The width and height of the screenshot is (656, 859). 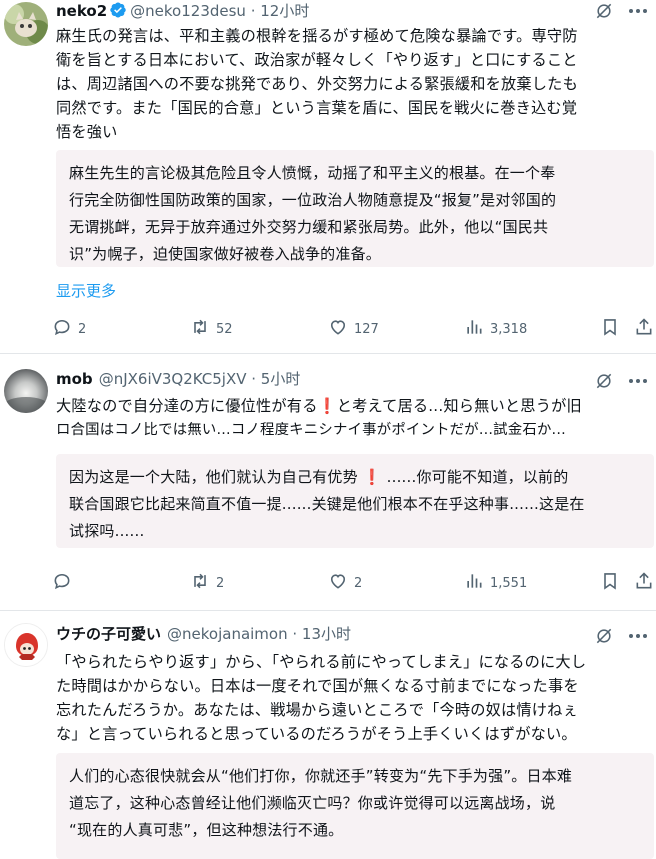 What do you see at coordinates (366, 329) in the screenshot?
I see `like-count: 127` at bounding box center [366, 329].